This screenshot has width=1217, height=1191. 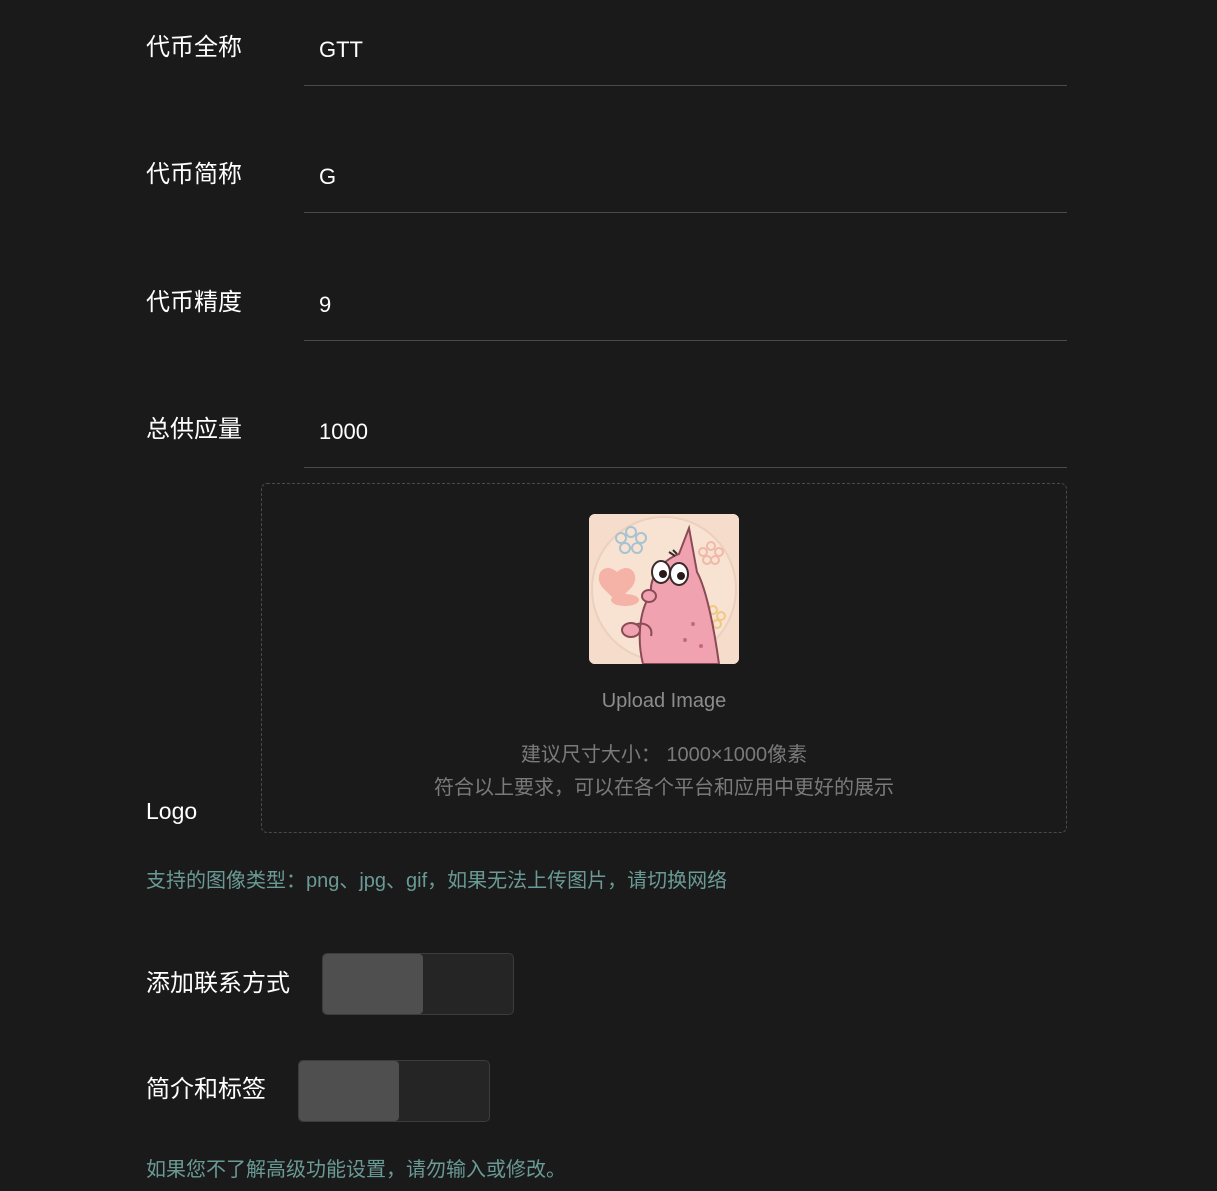 What do you see at coordinates (194, 429) in the screenshot?
I see `total-supply-label: 总供应量` at bounding box center [194, 429].